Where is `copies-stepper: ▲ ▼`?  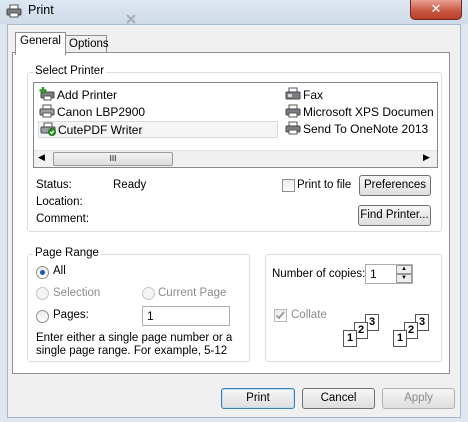 copies-stepper: ▲ ▼ is located at coordinates (404, 274).